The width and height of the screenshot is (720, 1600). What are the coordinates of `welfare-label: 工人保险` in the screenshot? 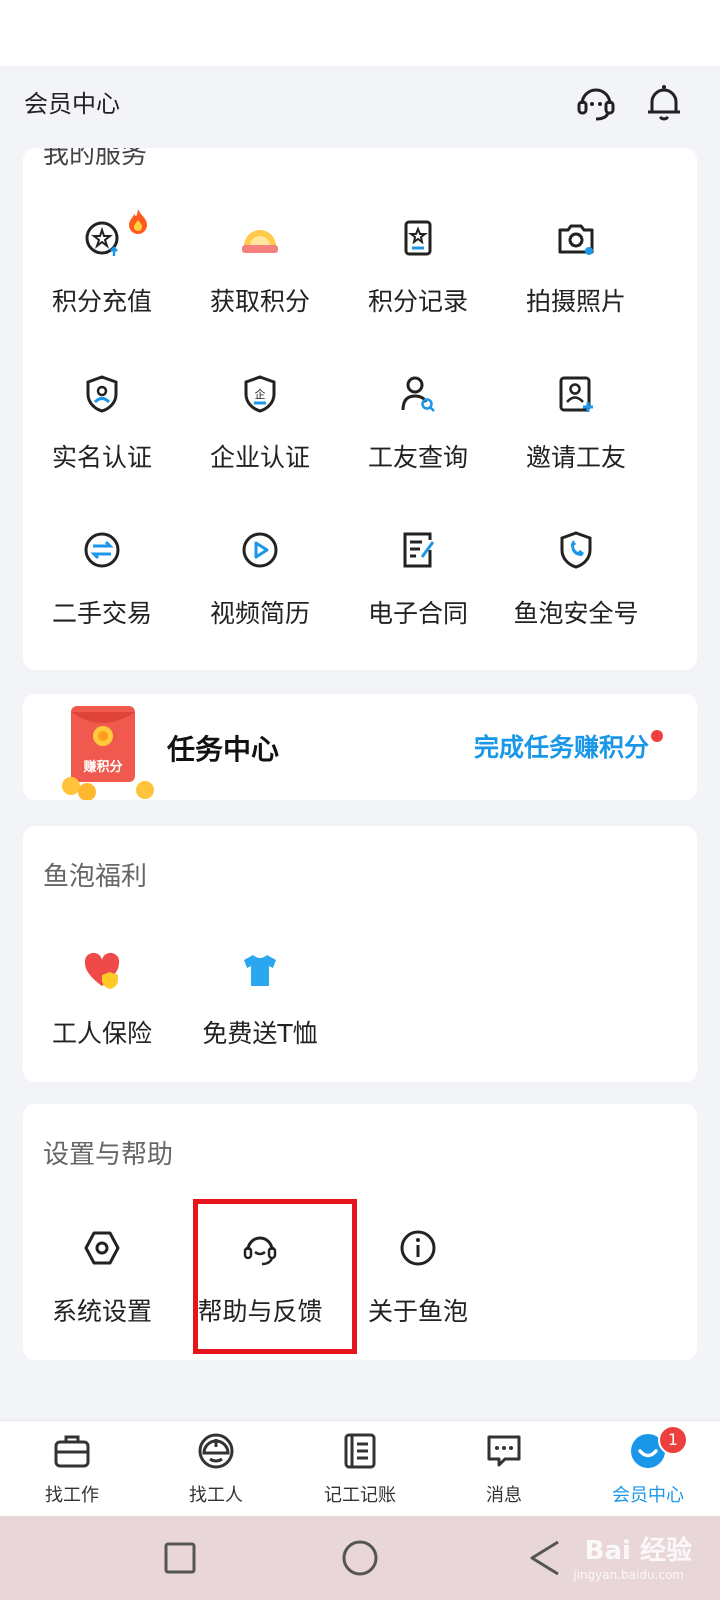 It's located at (101, 1033).